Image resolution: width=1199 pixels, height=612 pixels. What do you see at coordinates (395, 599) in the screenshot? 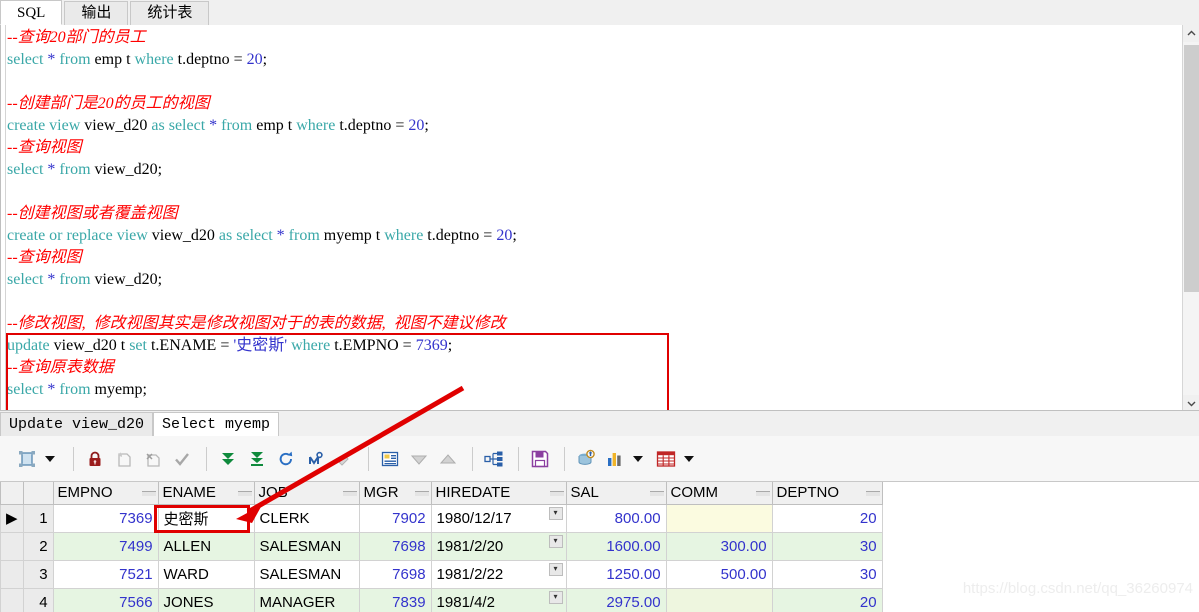
I see `cell-mgr: 7839` at bounding box center [395, 599].